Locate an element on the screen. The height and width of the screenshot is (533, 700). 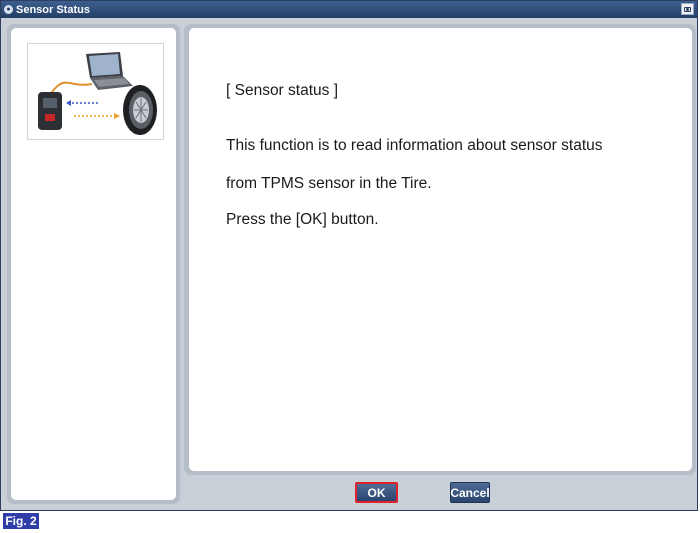
ok-button: OK is located at coordinates (376, 492).